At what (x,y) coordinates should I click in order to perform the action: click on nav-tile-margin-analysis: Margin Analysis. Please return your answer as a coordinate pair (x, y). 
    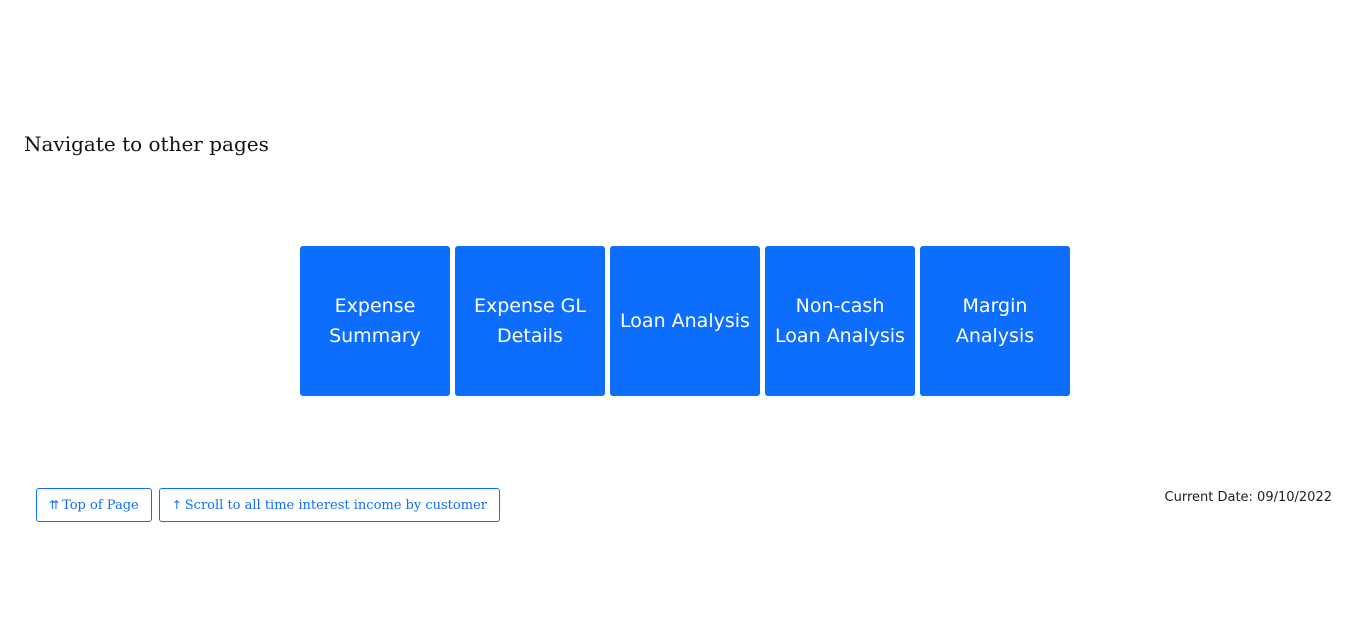
    Looking at the image, I should click on (995, 321).